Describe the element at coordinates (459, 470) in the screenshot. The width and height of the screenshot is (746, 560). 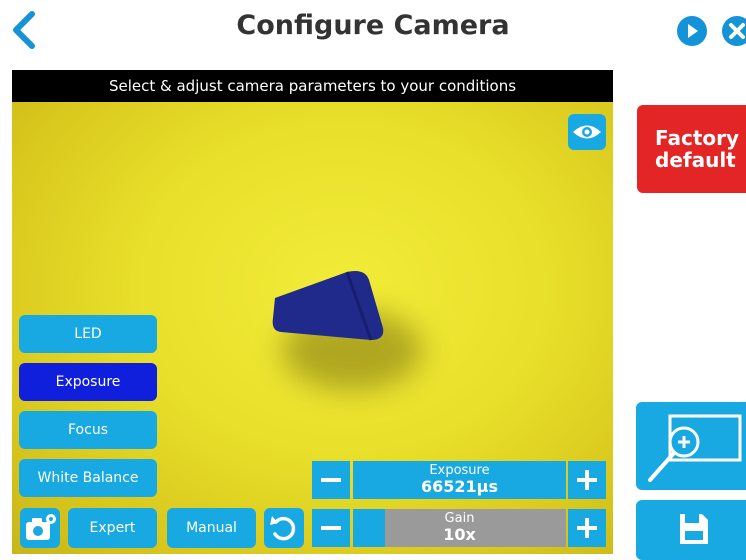
I see `exposure-label: Exposure` at that location.